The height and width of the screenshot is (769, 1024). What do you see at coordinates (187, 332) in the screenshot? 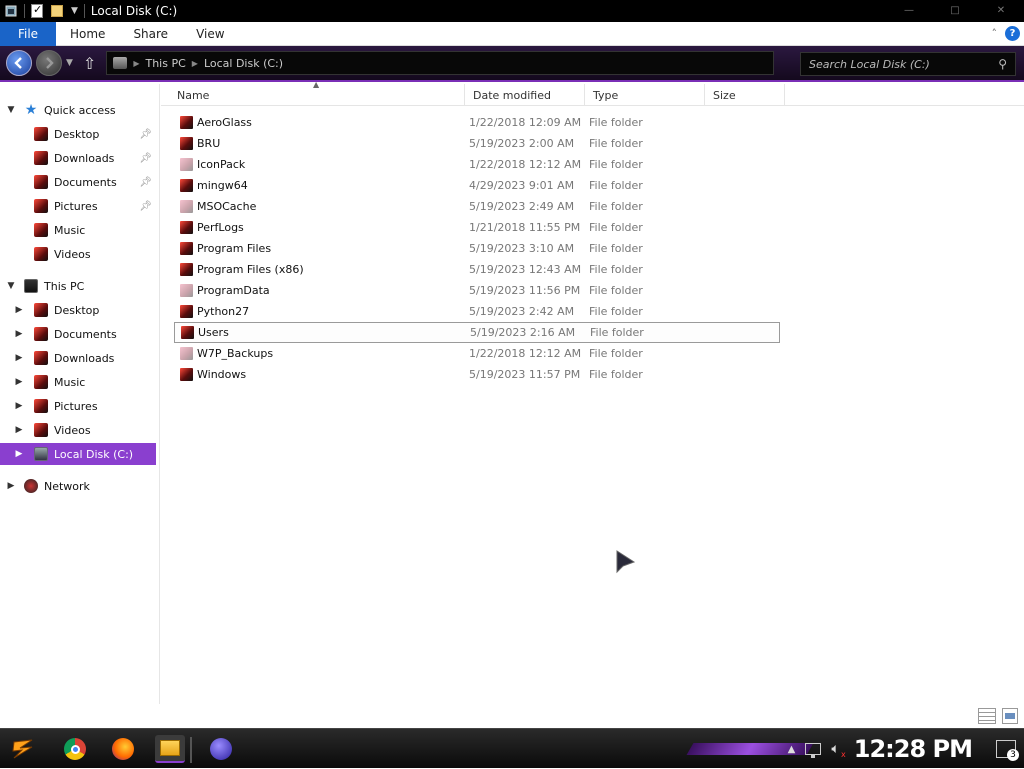
I see `folder-icon` at bounding box center [187, 332].